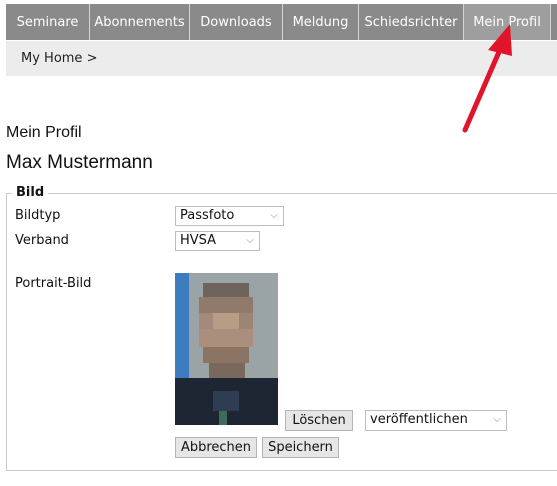  What do you see at coordinates (300, 447) in the screenshot?
I see `save-button: Speichern` at bounding box center [300, 447].